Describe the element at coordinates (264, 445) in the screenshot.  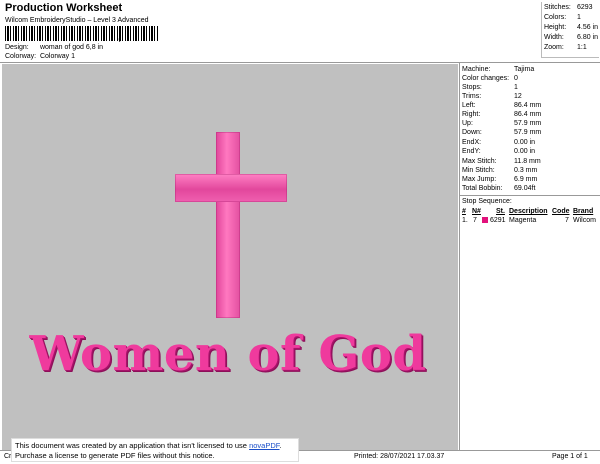
I see `novapdf-link: novaPDF` at that location.